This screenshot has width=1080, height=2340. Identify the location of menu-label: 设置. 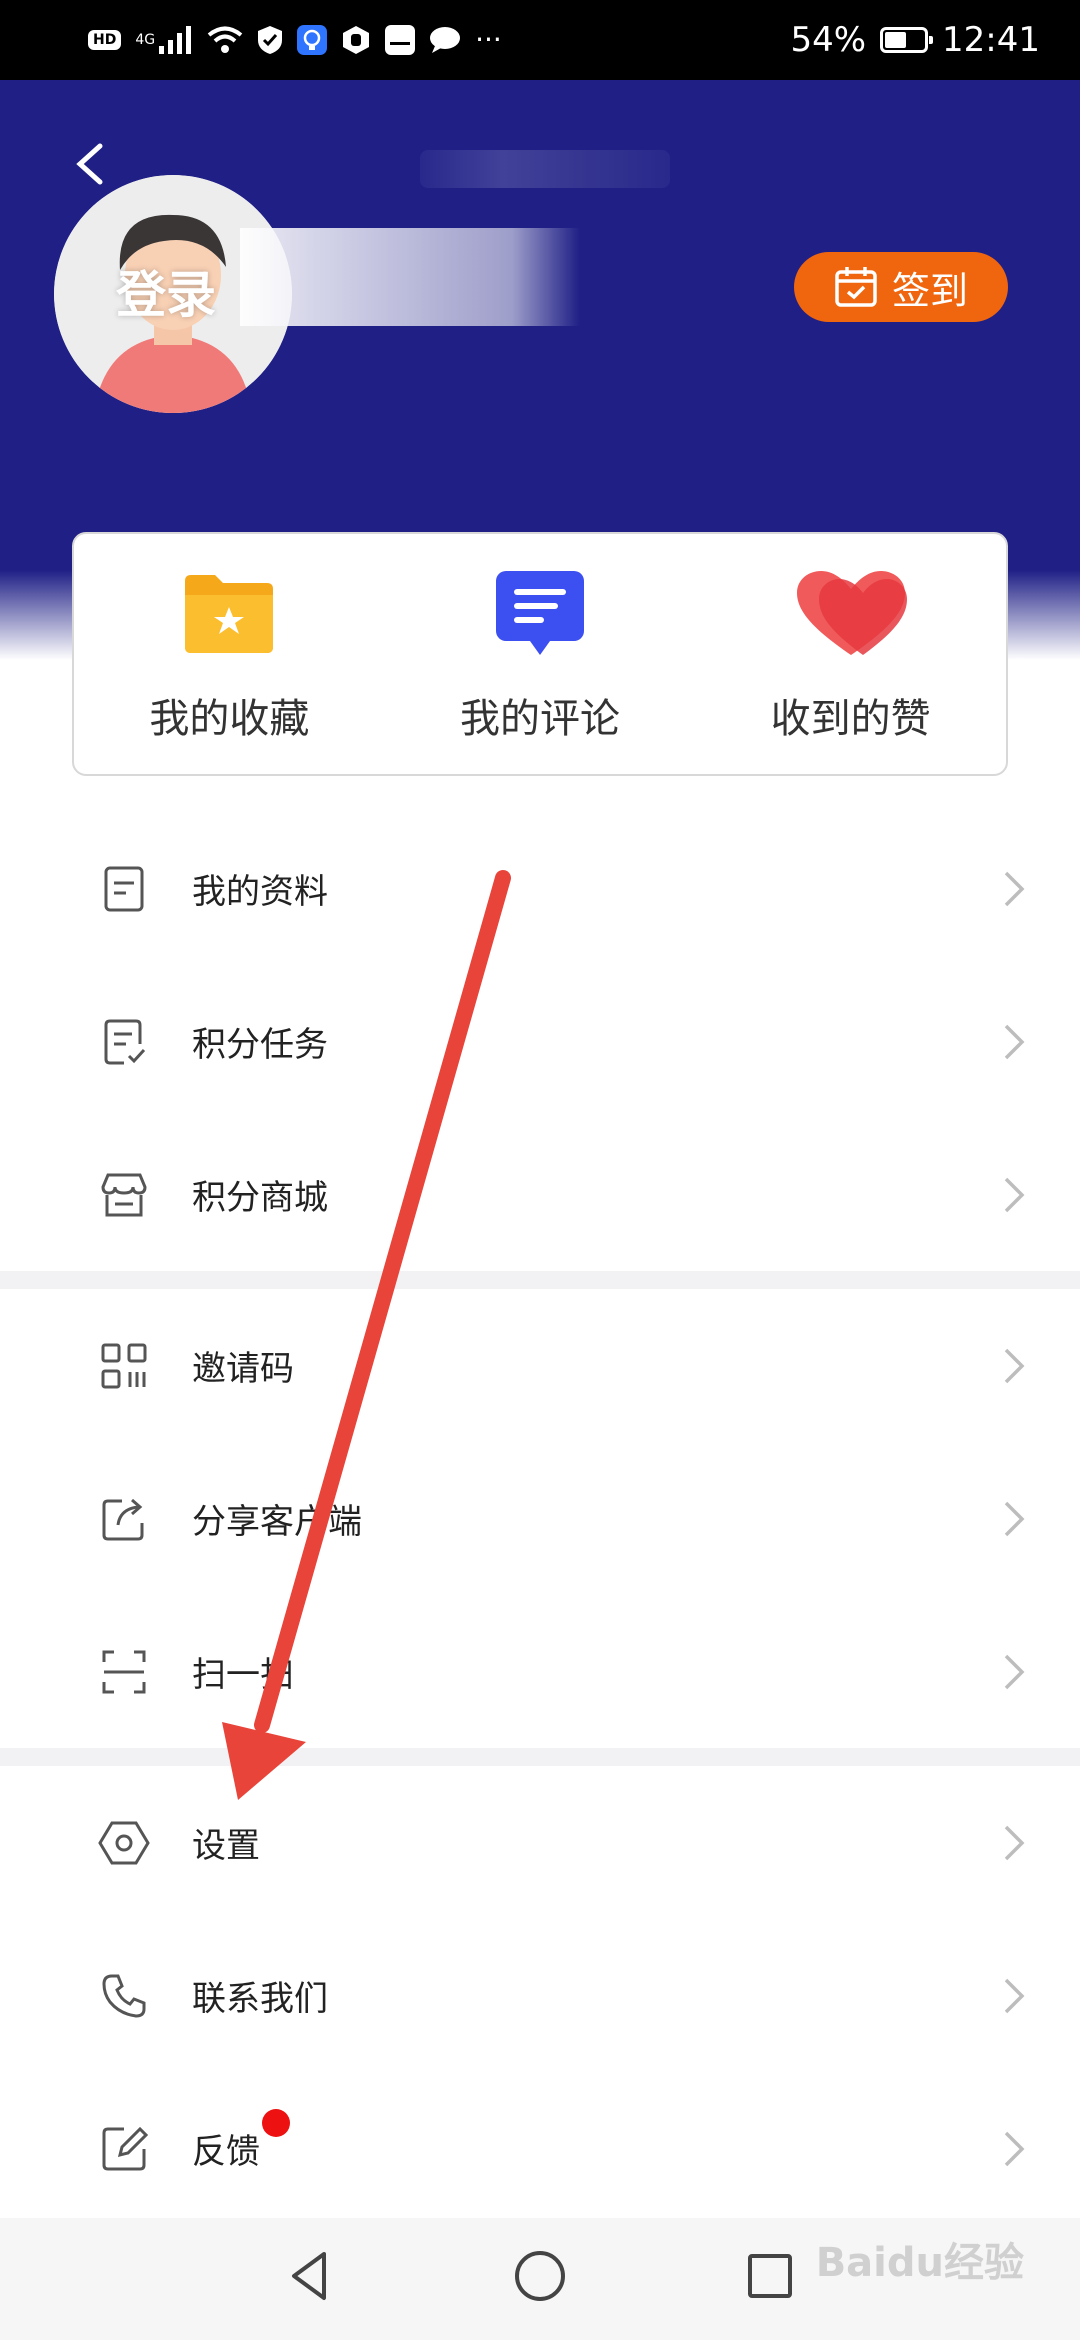
(226, 1846).